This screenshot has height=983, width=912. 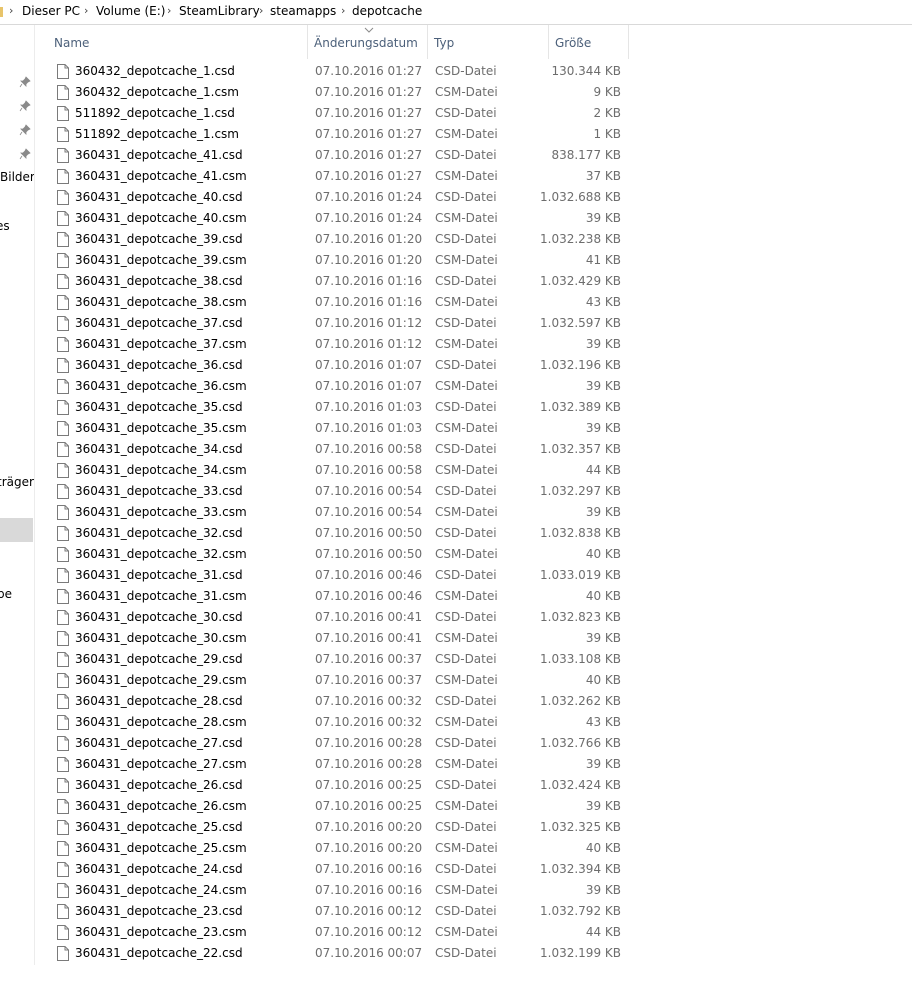 I want to click on column-header-size: Größe, so click(x=589, y=42).